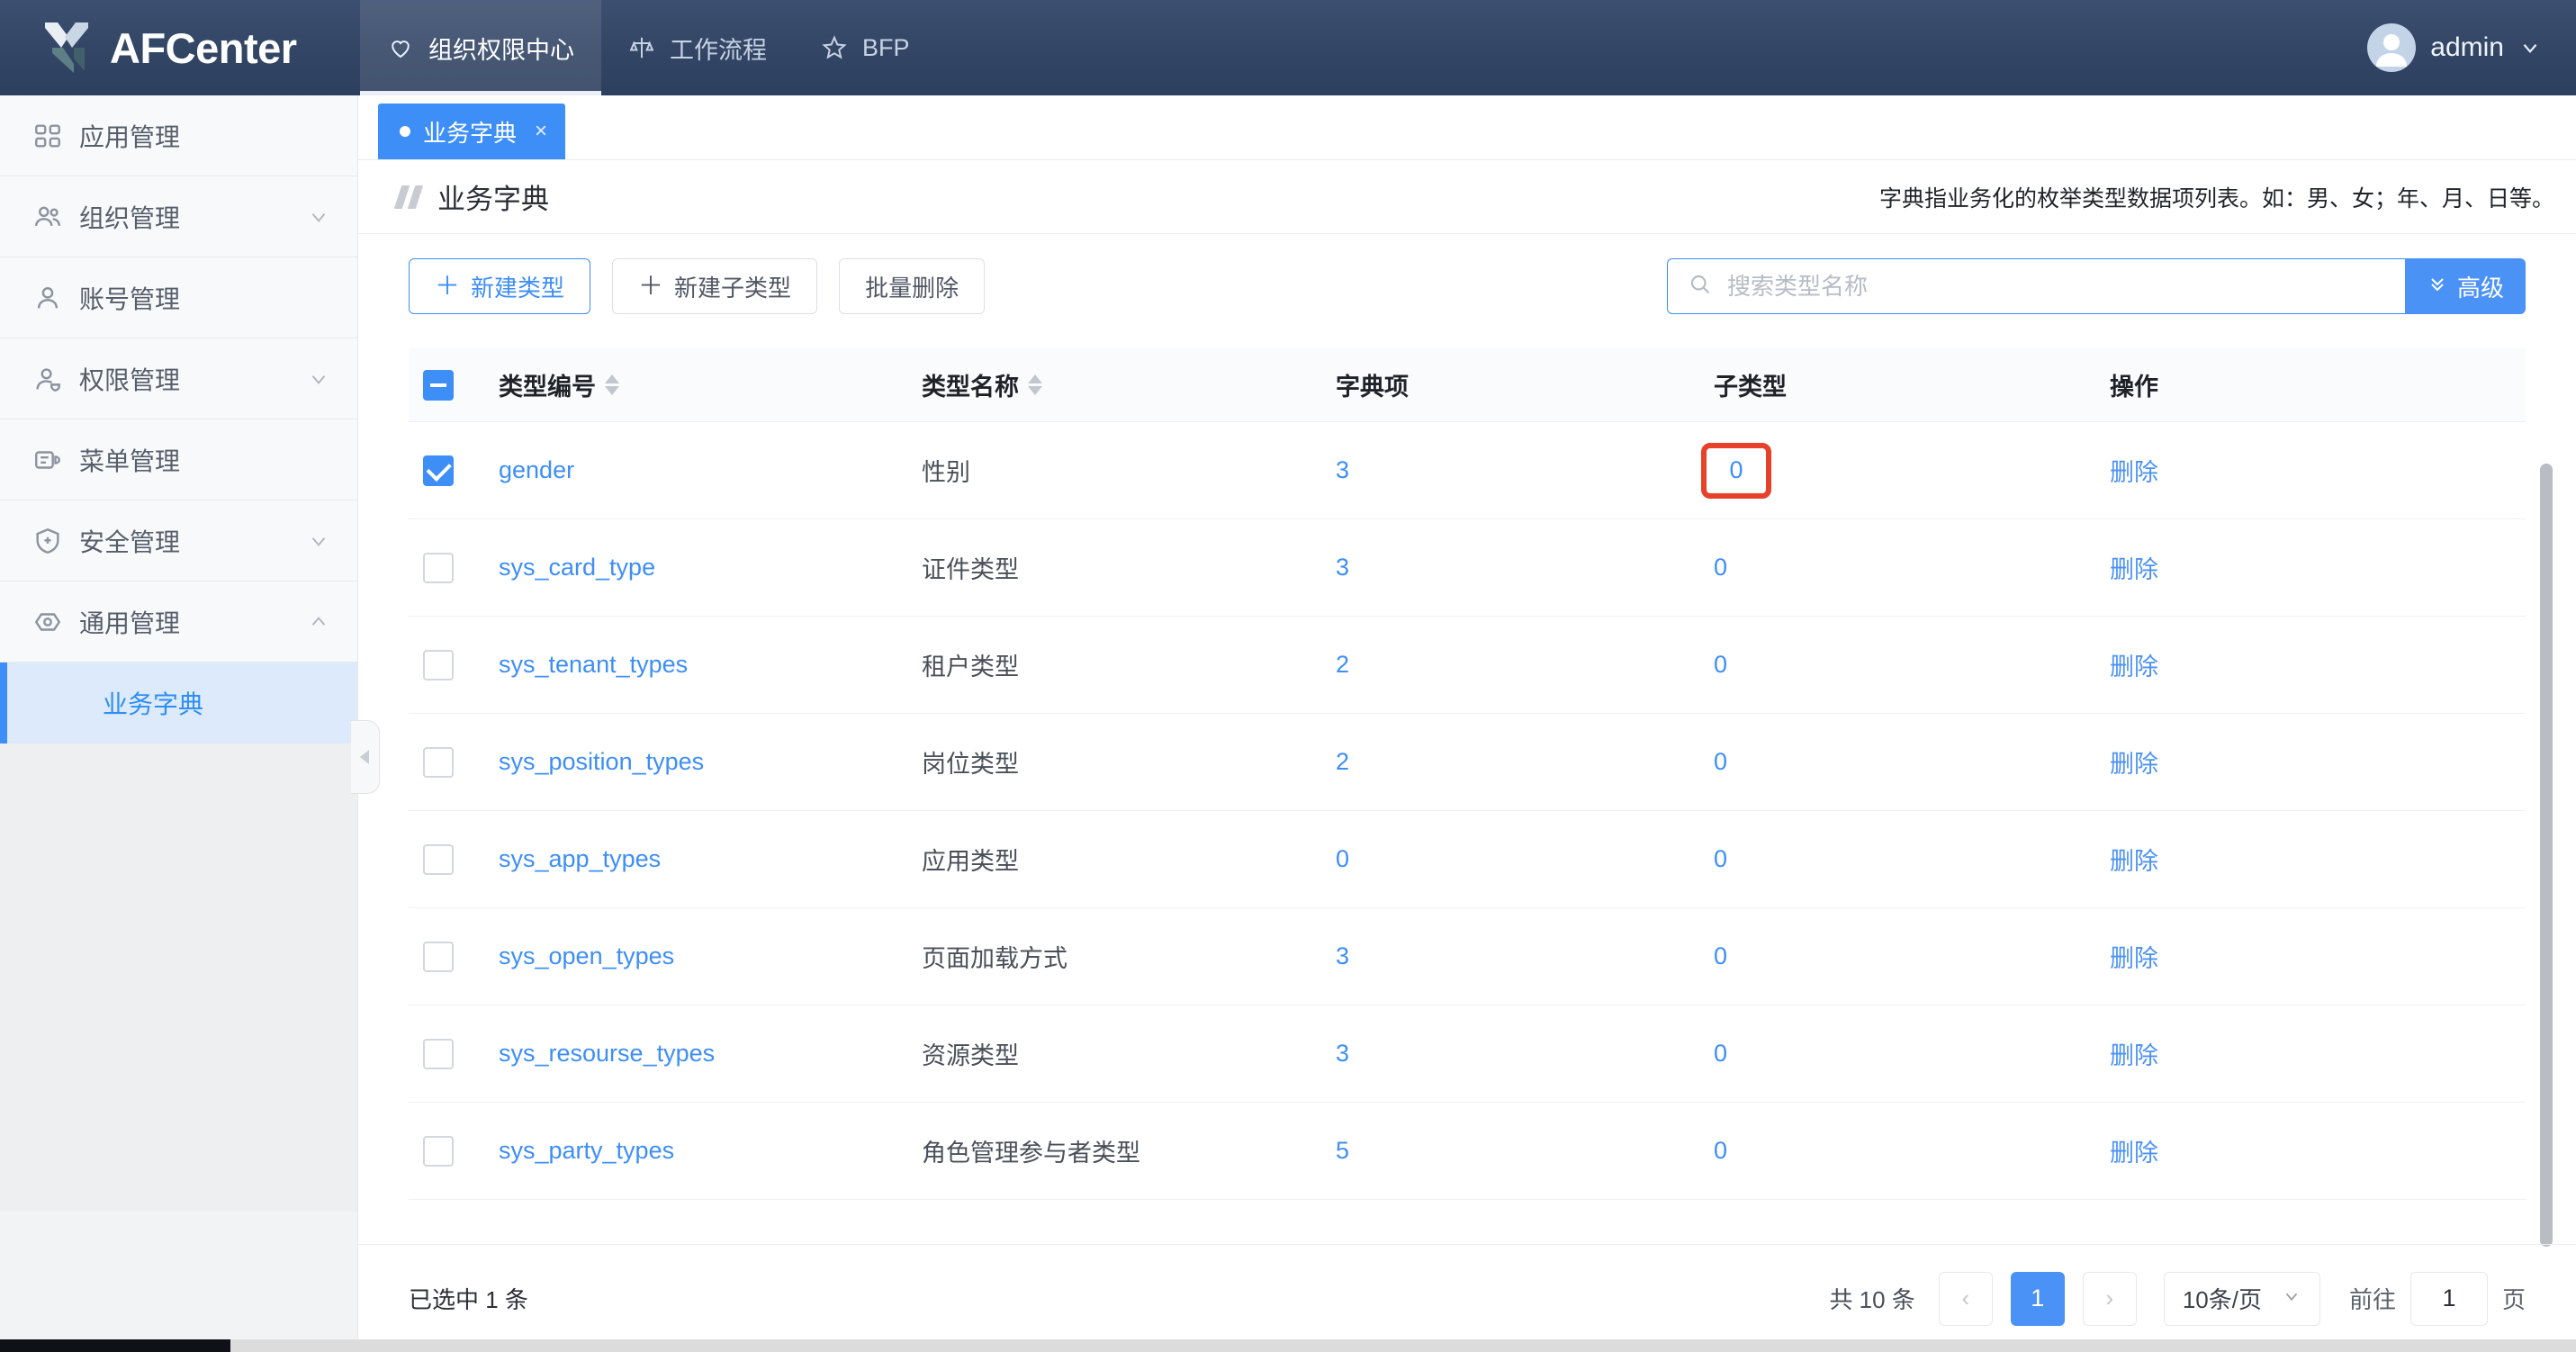 This screenshot has height=1352, width=2576. What do you see at coordinates (2454, 48) in the screenshot?
I see `user-menu: admin` at bounding box center [2454, 48].